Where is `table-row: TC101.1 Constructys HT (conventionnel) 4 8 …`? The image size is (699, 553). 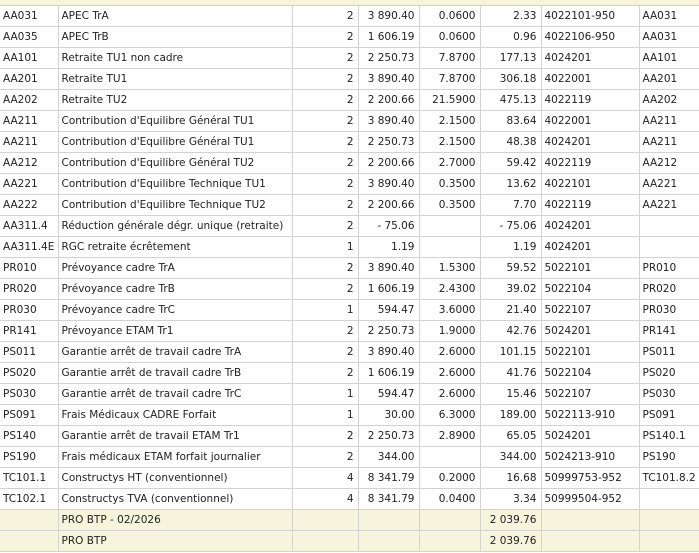 table-row: TC101.1 Constructys HT (conventionnel) 4 8 … is located at coordinates (349, 478).